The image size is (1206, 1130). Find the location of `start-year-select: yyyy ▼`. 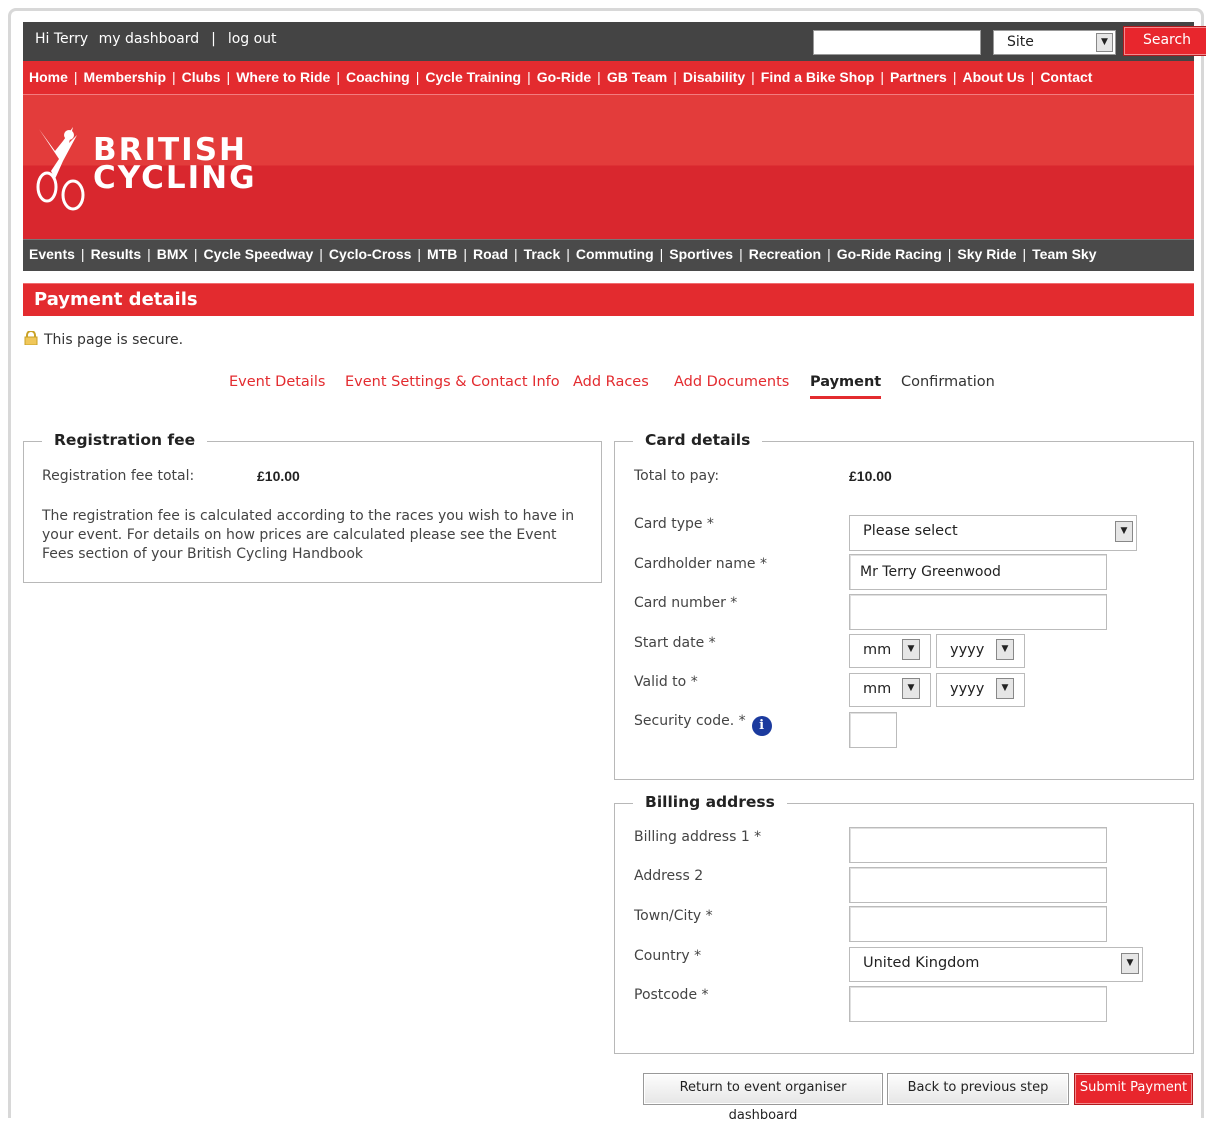

start-year-select: yyyy ▼ is located at coordinates (980, 651).